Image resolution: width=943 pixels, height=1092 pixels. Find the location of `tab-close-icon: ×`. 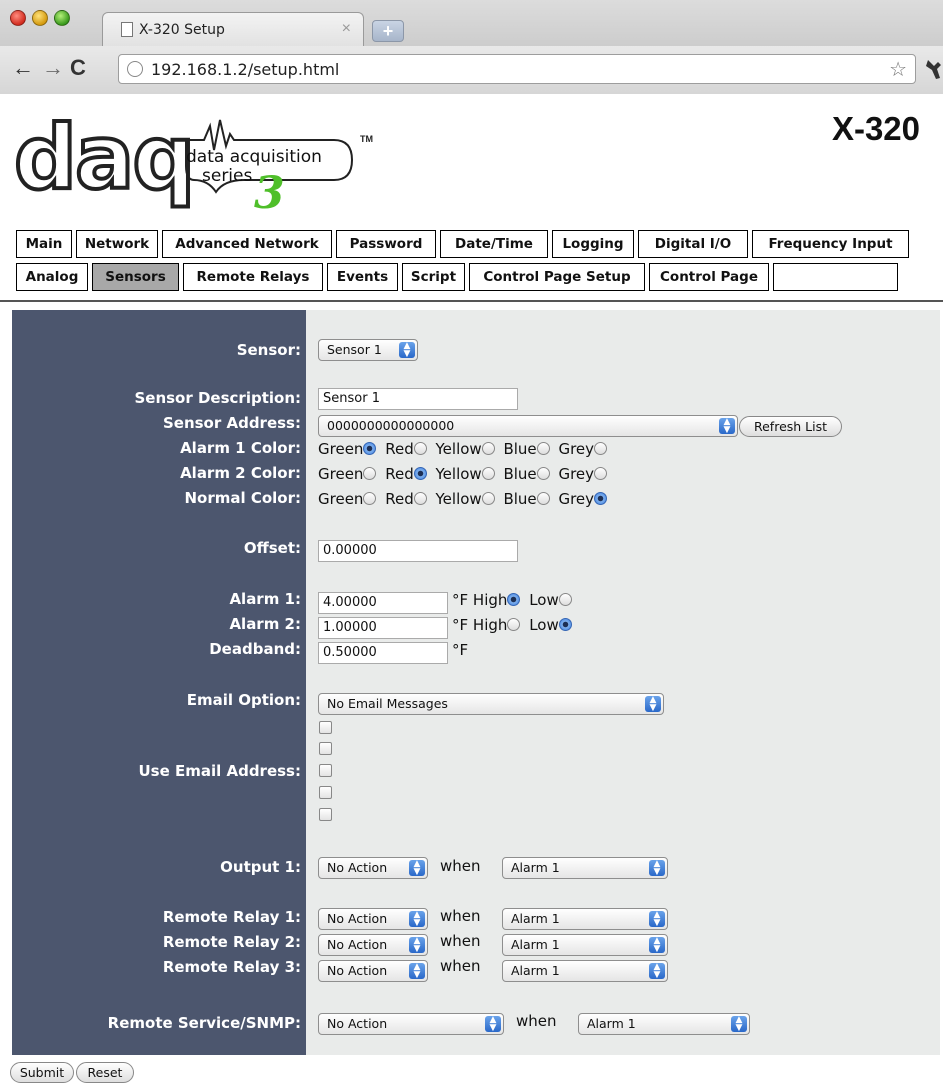

tab-close-icon: × is located at coordinates (346, 29).